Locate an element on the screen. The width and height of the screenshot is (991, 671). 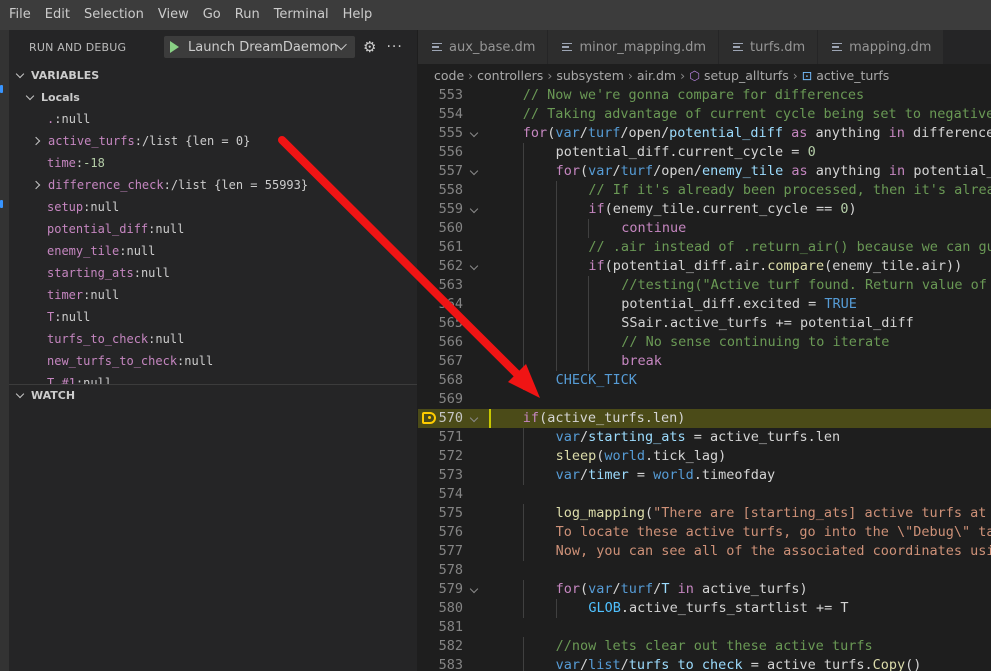
variable-row: potential_diff: null is located at coordinates (213, 229).